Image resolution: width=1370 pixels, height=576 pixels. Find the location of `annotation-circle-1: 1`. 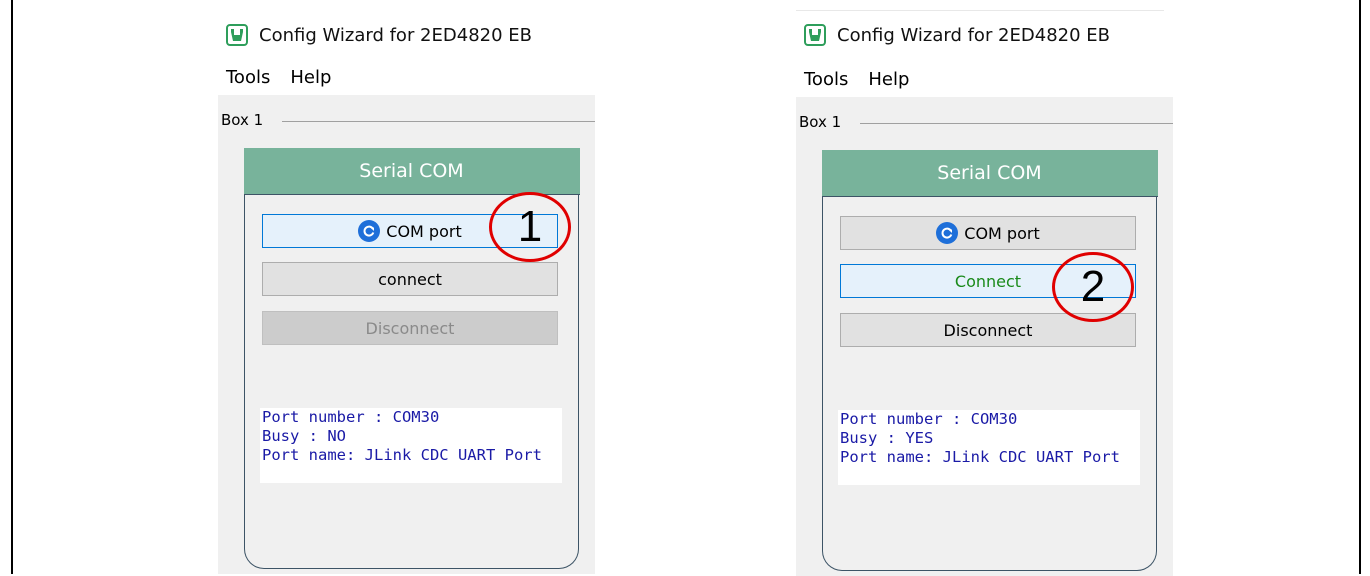

annotation-circle-1: 1 is located at coordinates (530, 227).